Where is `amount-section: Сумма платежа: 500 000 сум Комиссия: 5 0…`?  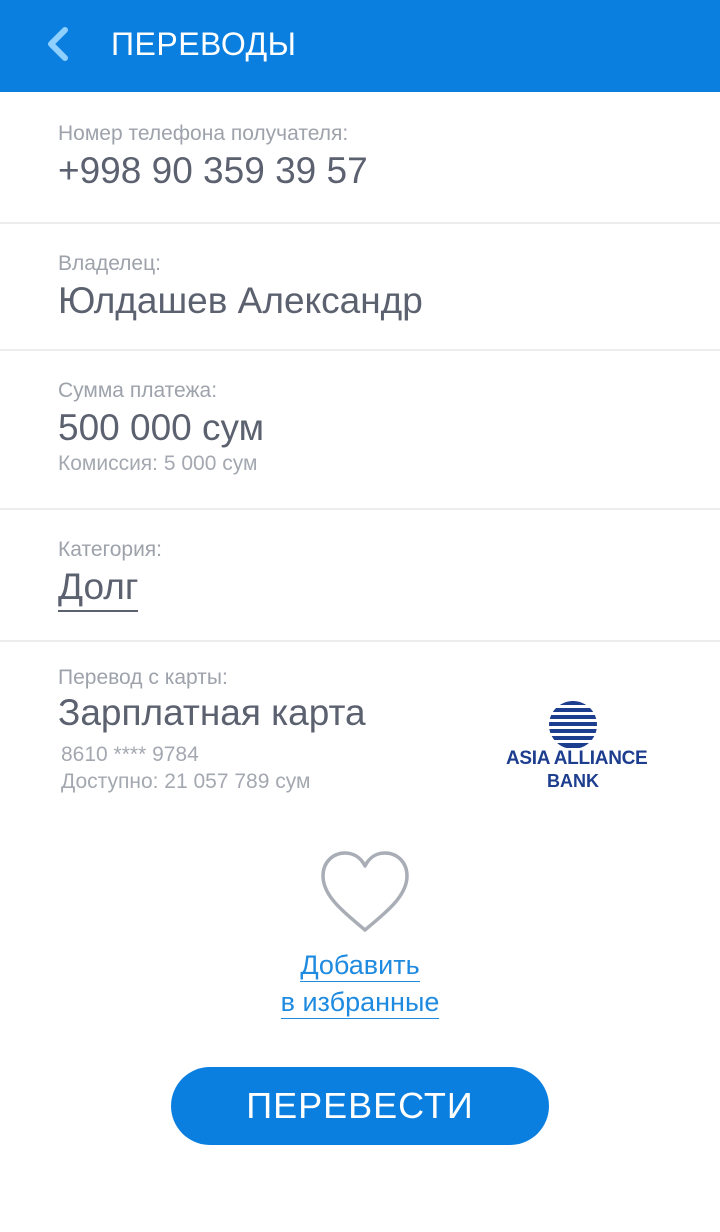
amount-section: Сумма платежа: 500 000 сум Комиссия: 5 0… is located at coordinates (360, 430).